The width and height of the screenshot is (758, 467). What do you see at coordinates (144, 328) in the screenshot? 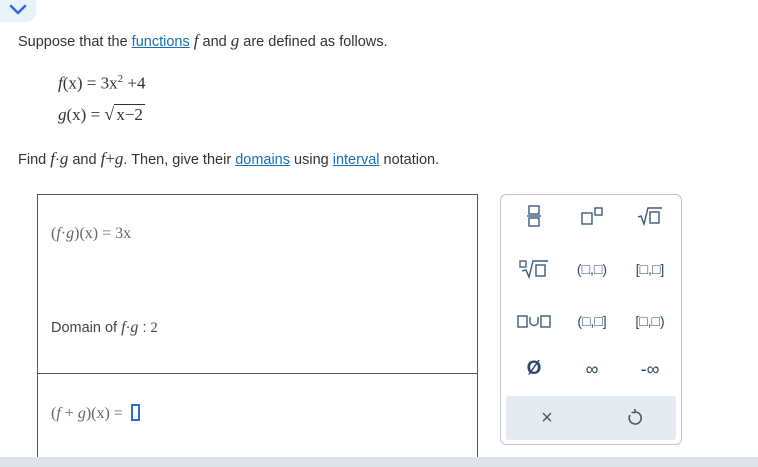
I see `domain-sep: :` at bounding box center [144, 328].